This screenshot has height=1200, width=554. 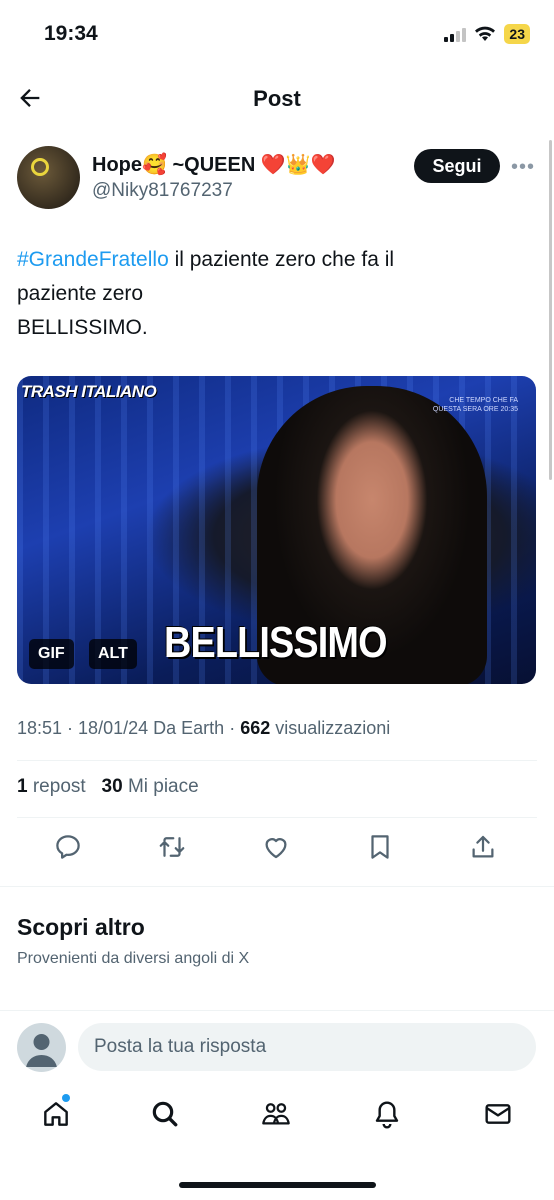 I want to click on reposts-count: 1, so click(x=22, y=786).